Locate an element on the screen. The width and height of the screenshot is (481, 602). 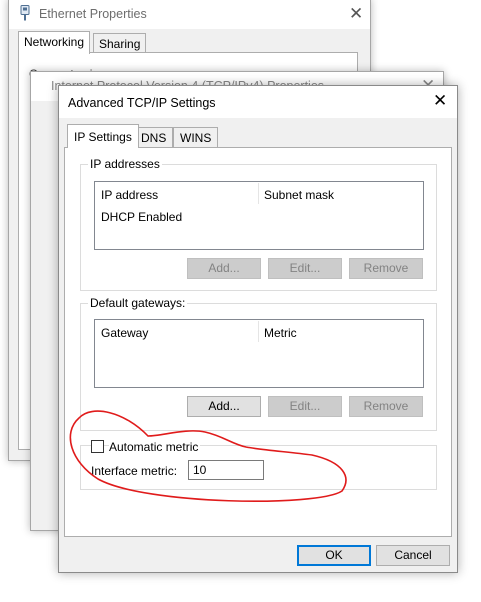
metric-group: Automatic metric Interface metric: is located at coordinates (258, 465).